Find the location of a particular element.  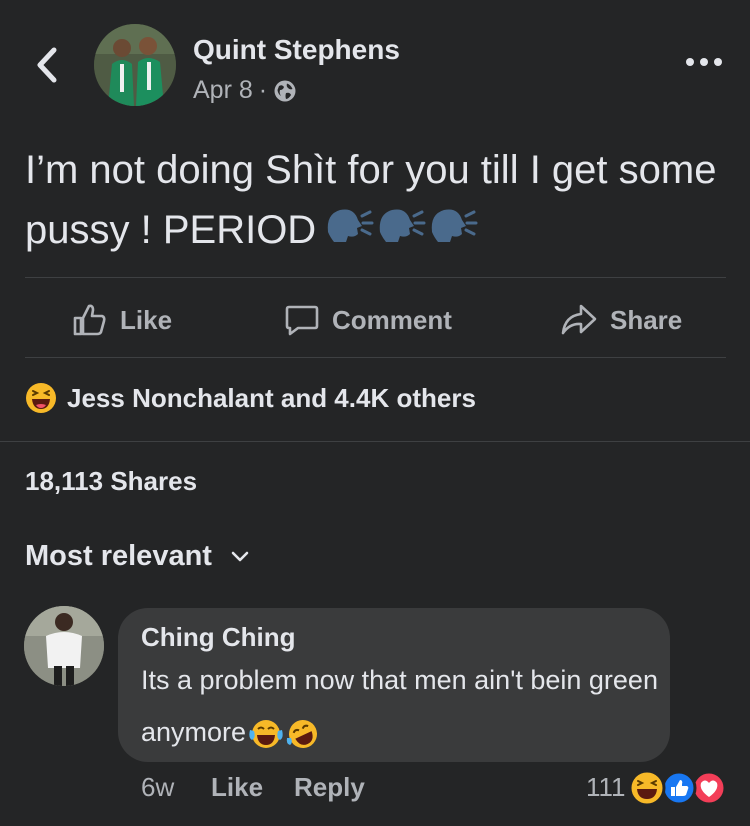

globe-icon is located at coordinates (285, 90).